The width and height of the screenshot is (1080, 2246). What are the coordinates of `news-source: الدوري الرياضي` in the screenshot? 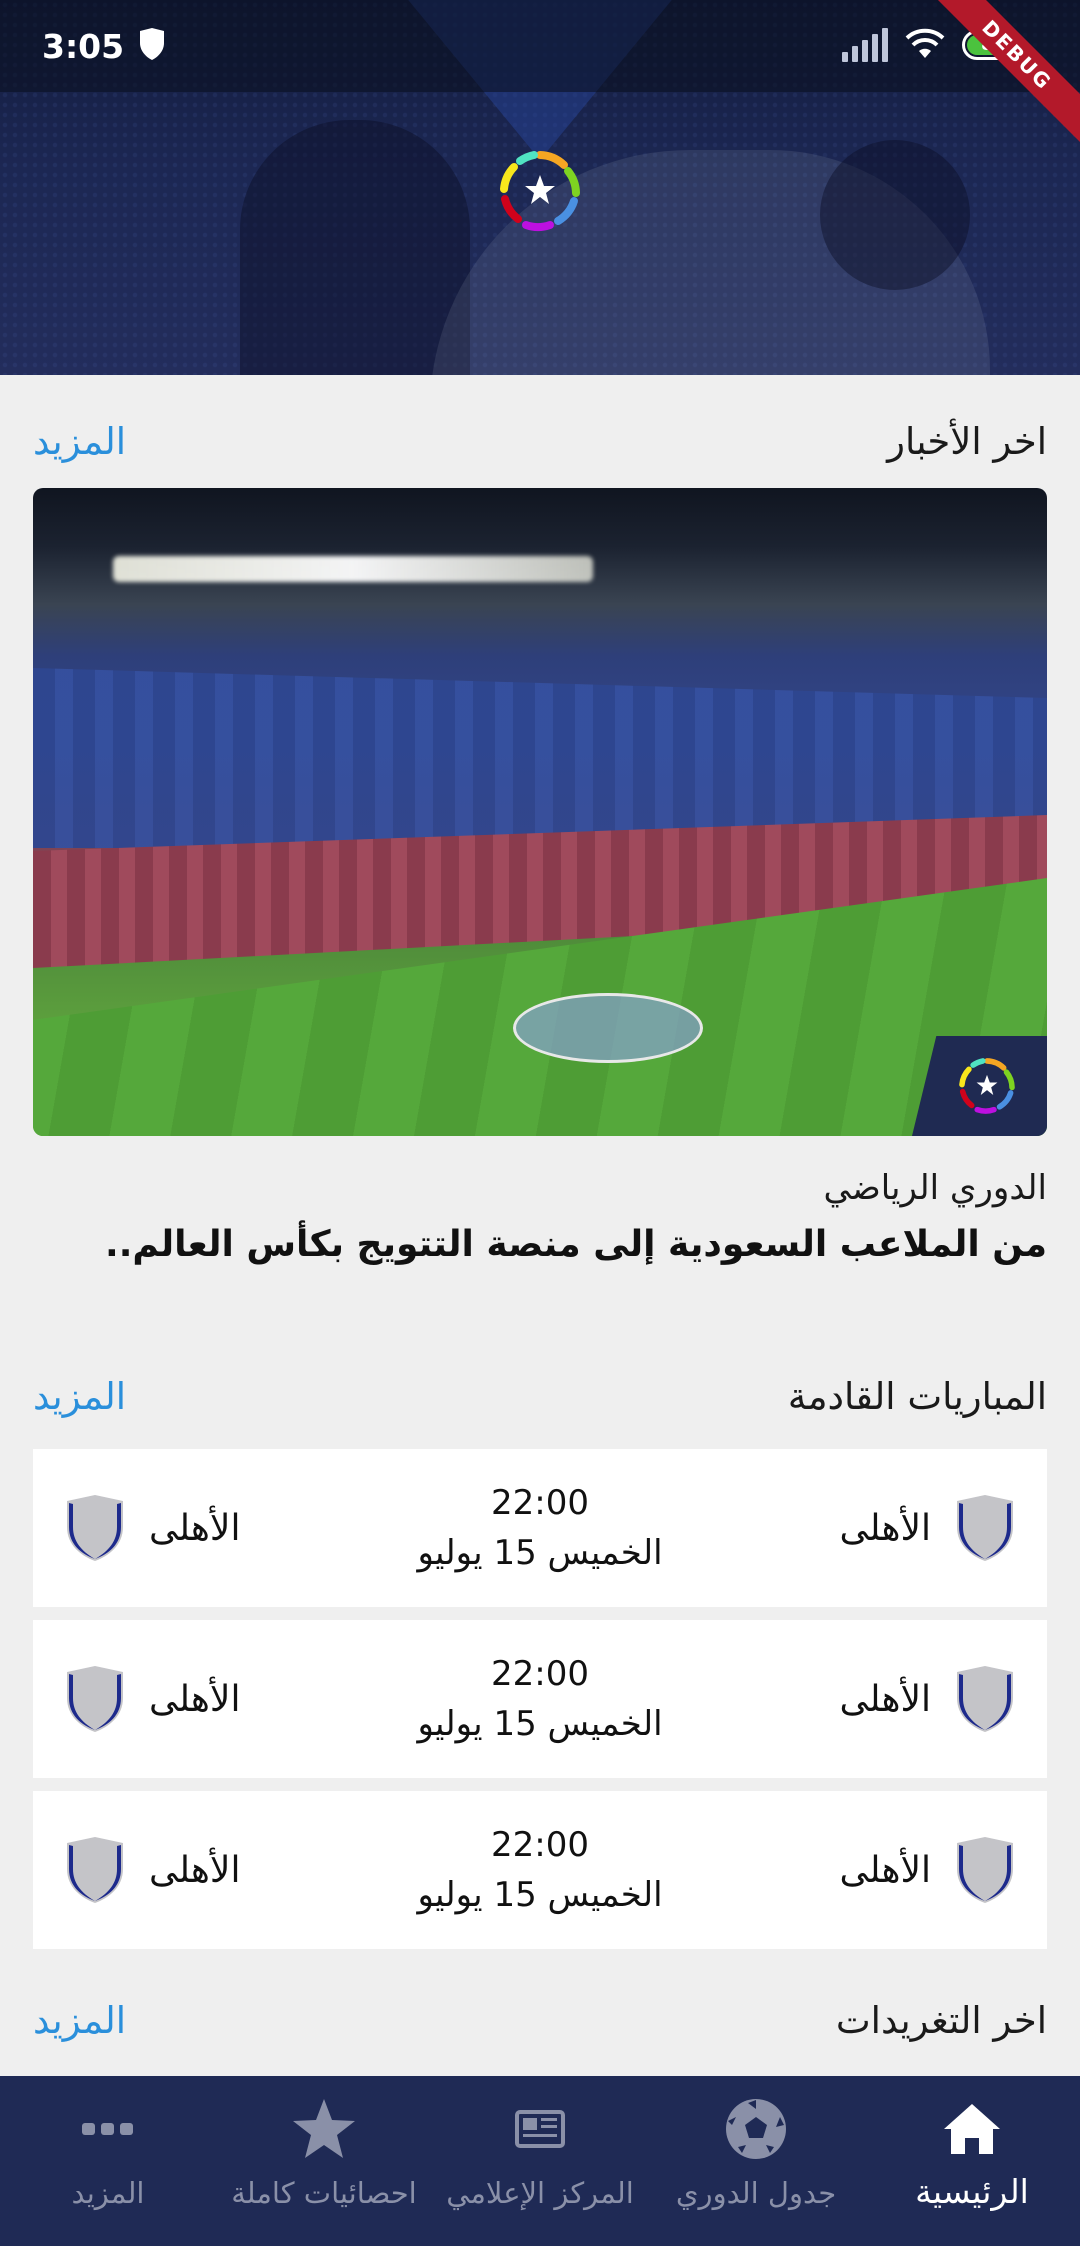 It's located at (935, 1188).